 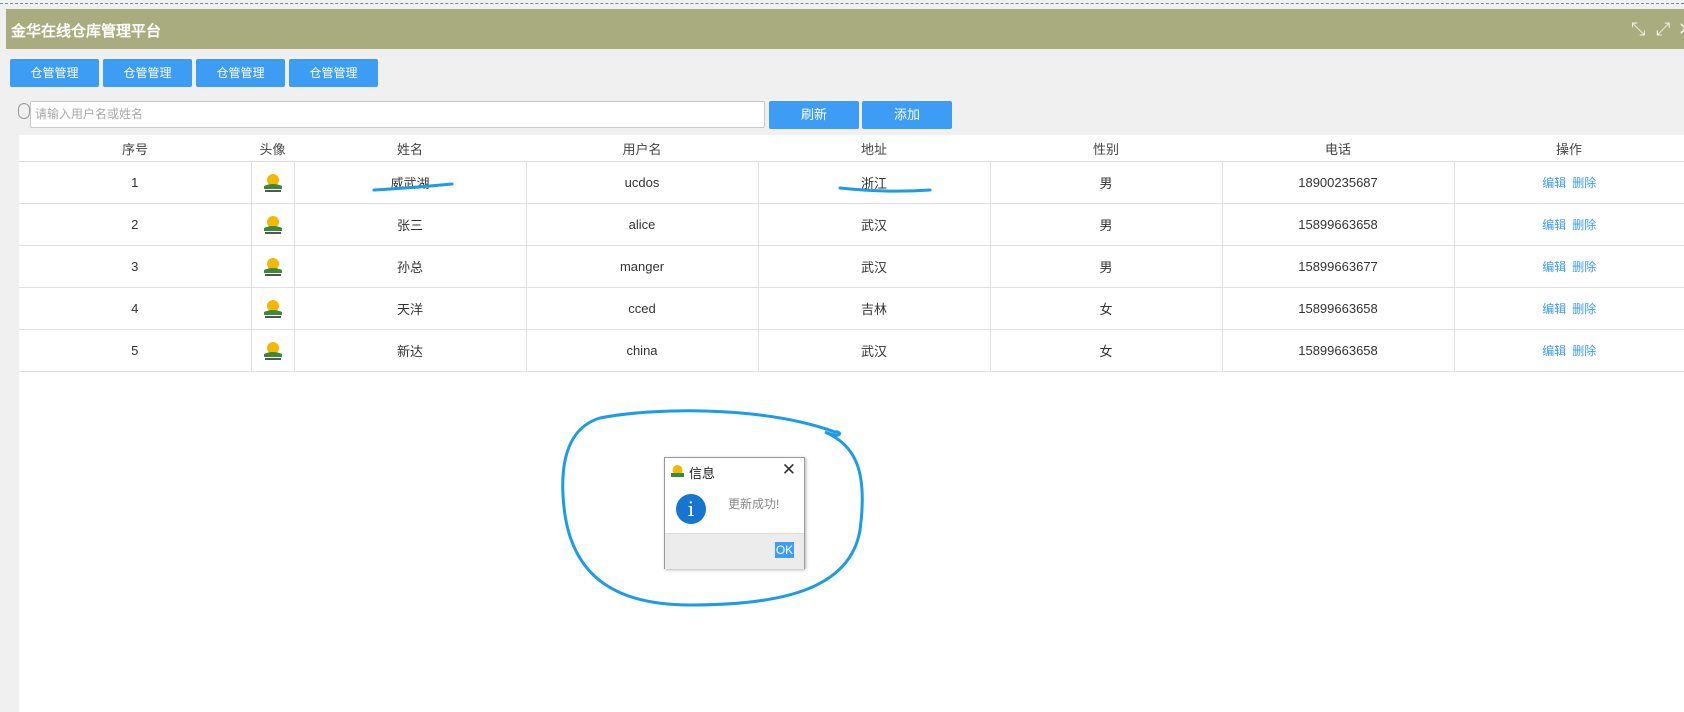 What do you see at coordinates (1338, 148) in the screenshot?
I see `col-header-phone: 电话` at bounding box center [1338, 148].